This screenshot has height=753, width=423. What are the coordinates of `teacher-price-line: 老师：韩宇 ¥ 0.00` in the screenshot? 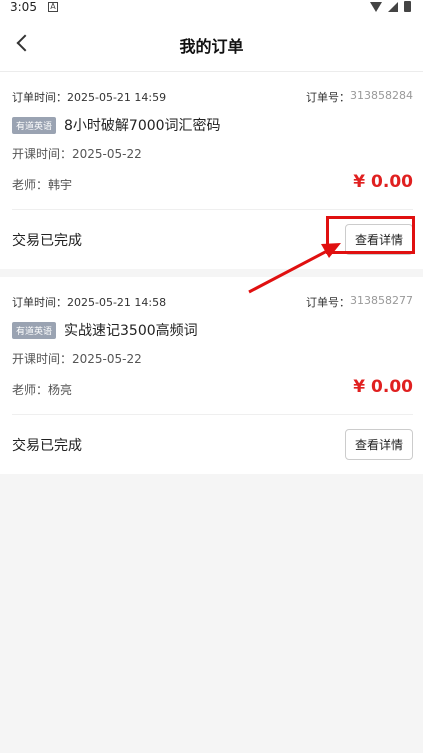 It's located at (212, 191).